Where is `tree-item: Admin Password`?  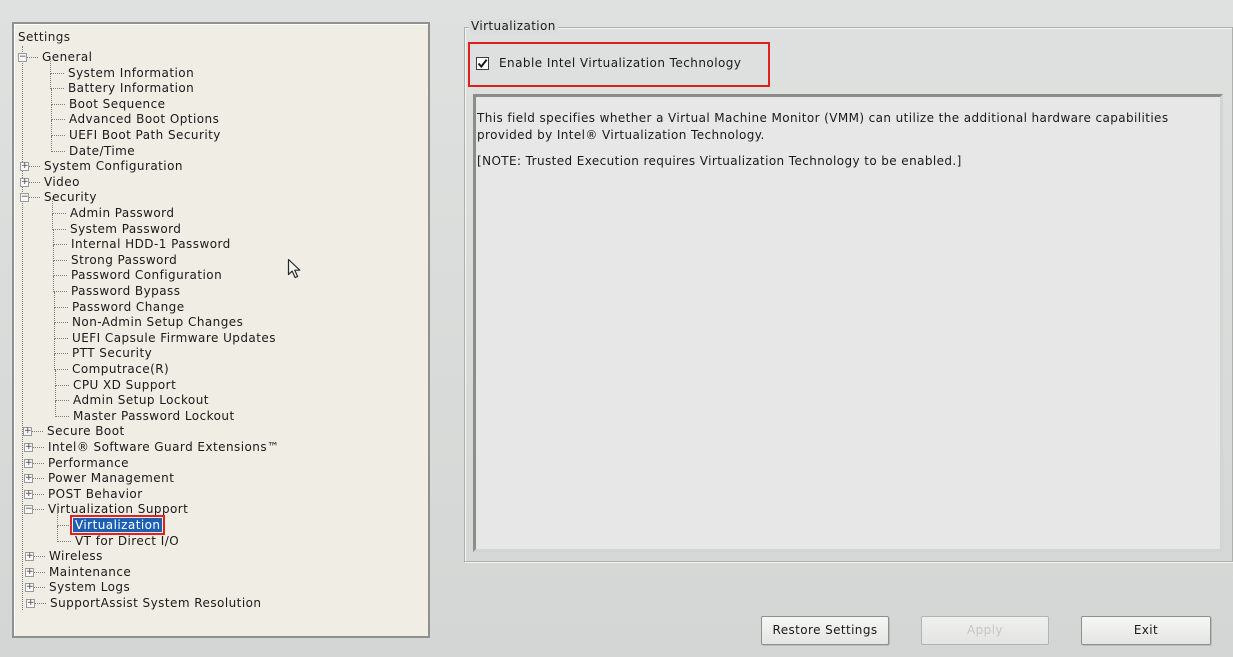
tree-item: Admin Password is located at coordinates (122, 213).